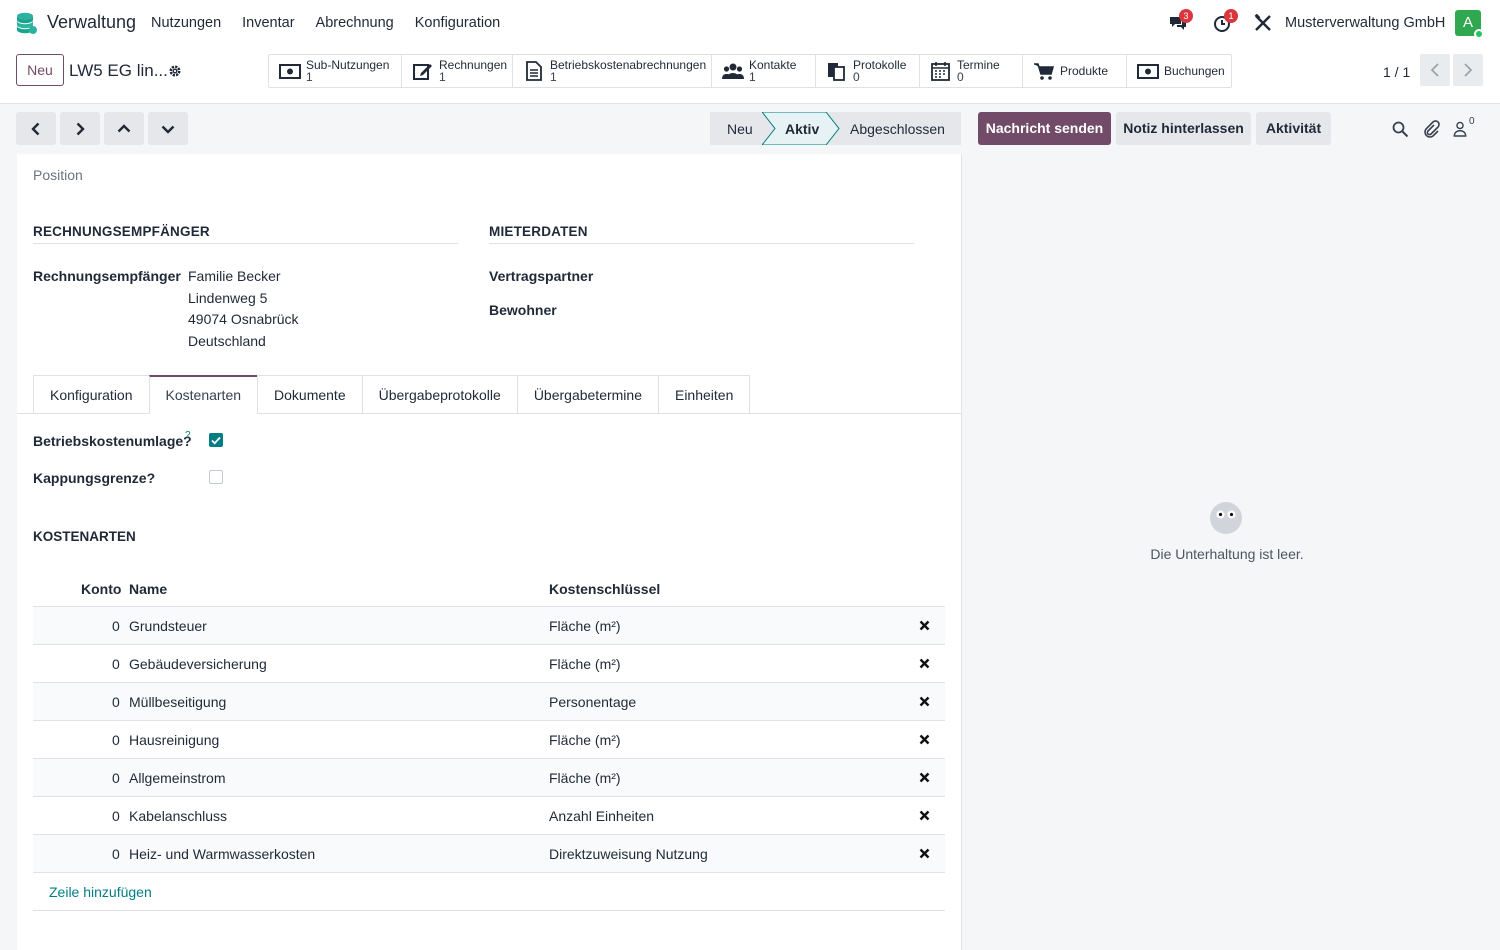 This screenshot has width=1500, height=950. Describe the element at coordinates (84, 536) in the screenshot. I see `section-title-cost-types: KOSTENARTEN` at that location.